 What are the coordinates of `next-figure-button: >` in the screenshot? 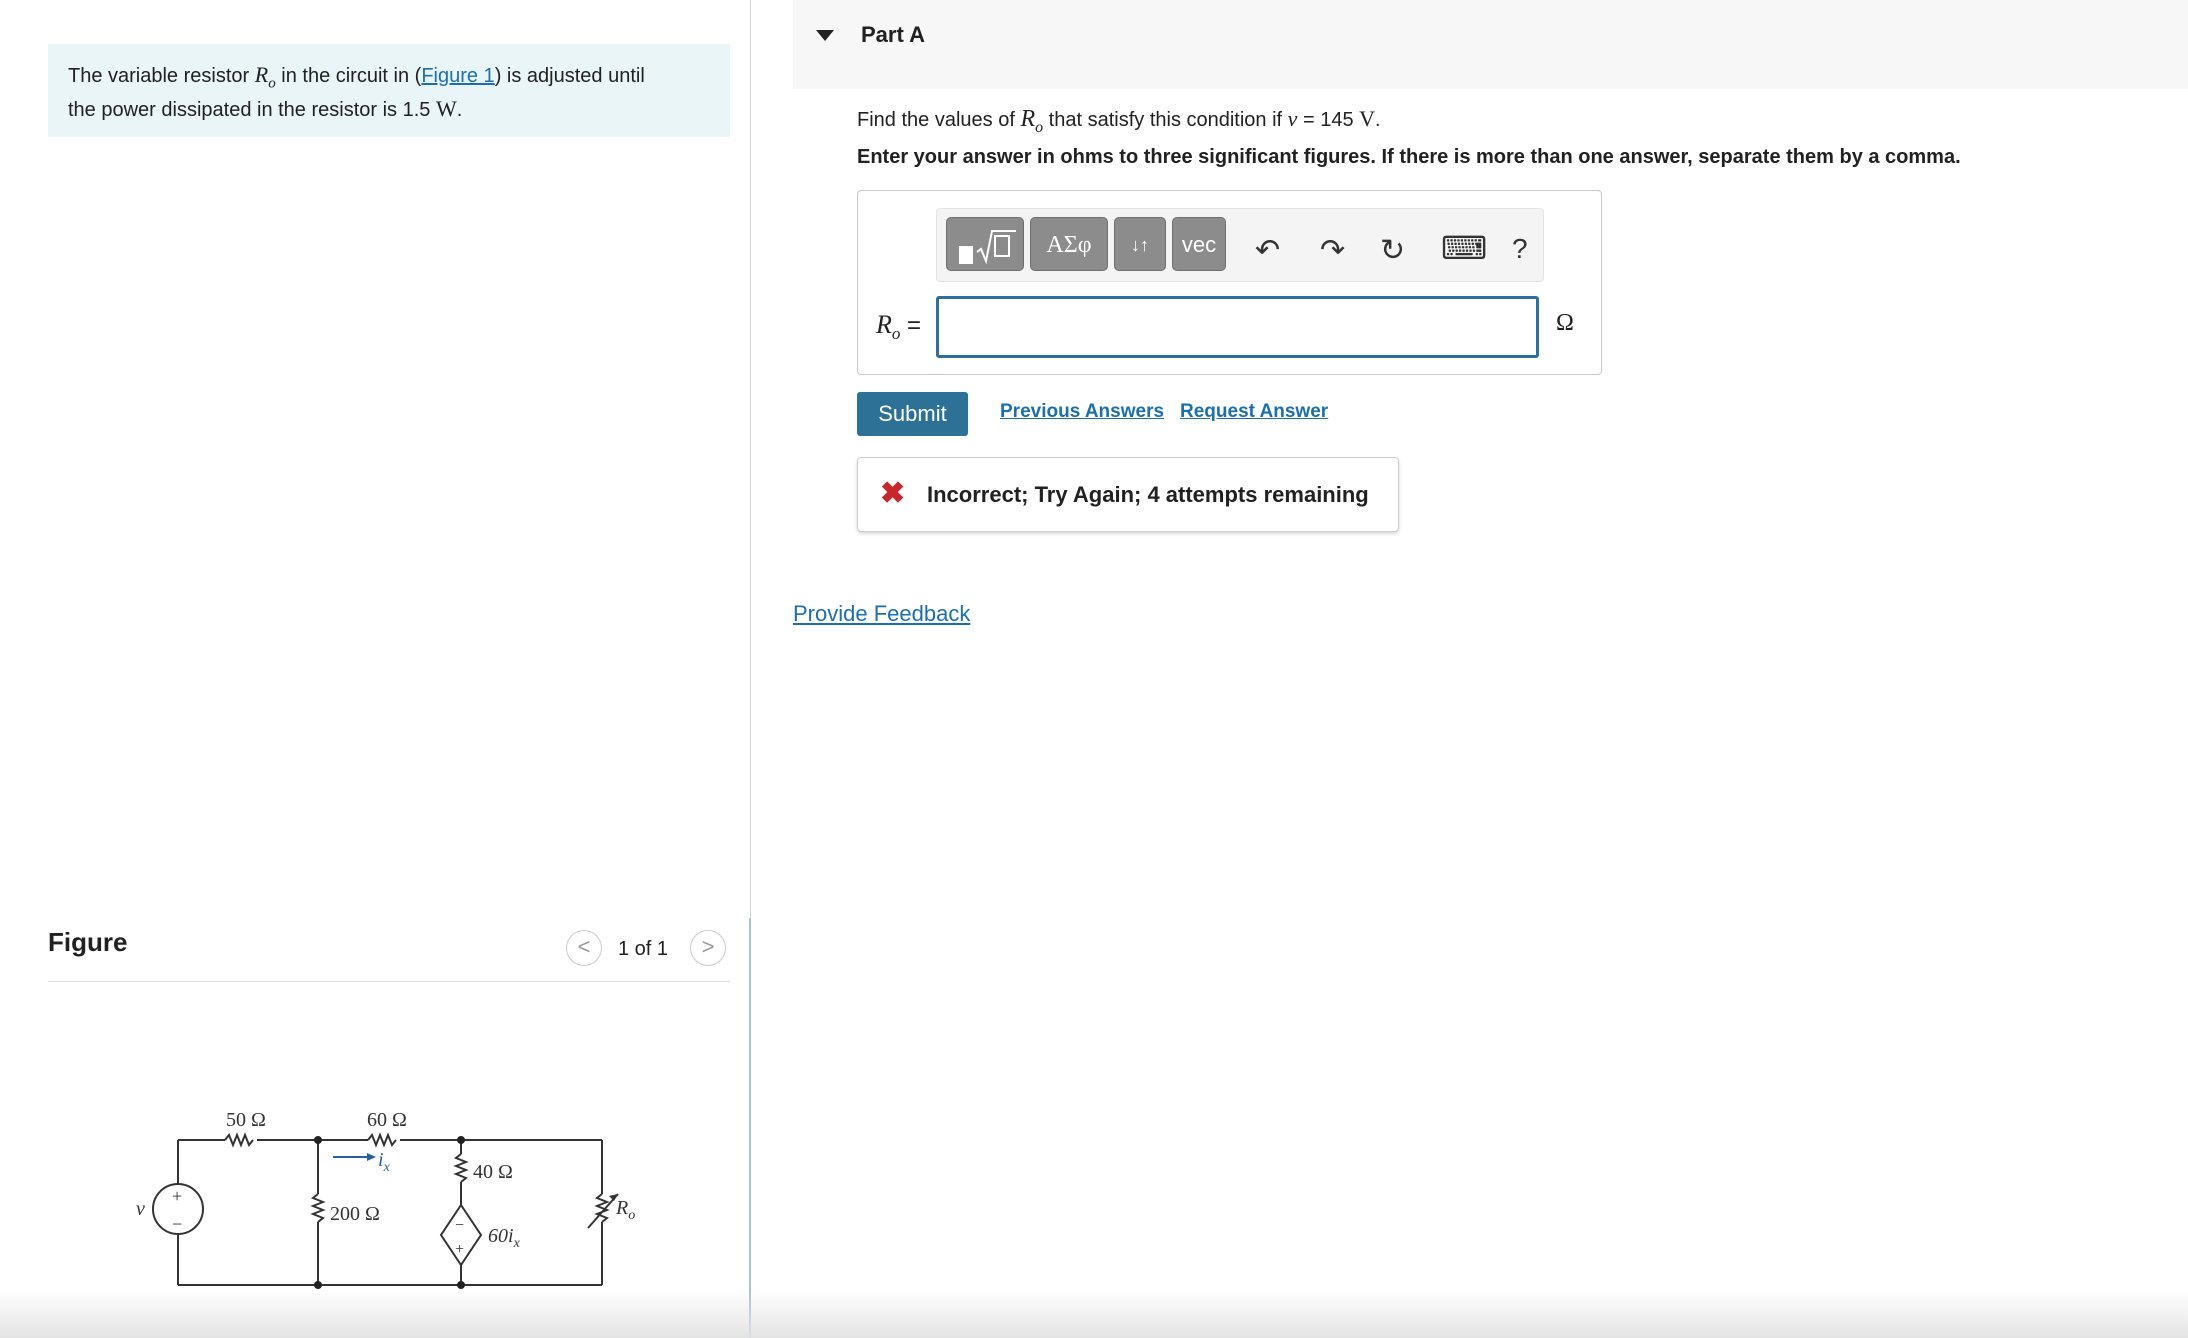 It's located at (708, 948).